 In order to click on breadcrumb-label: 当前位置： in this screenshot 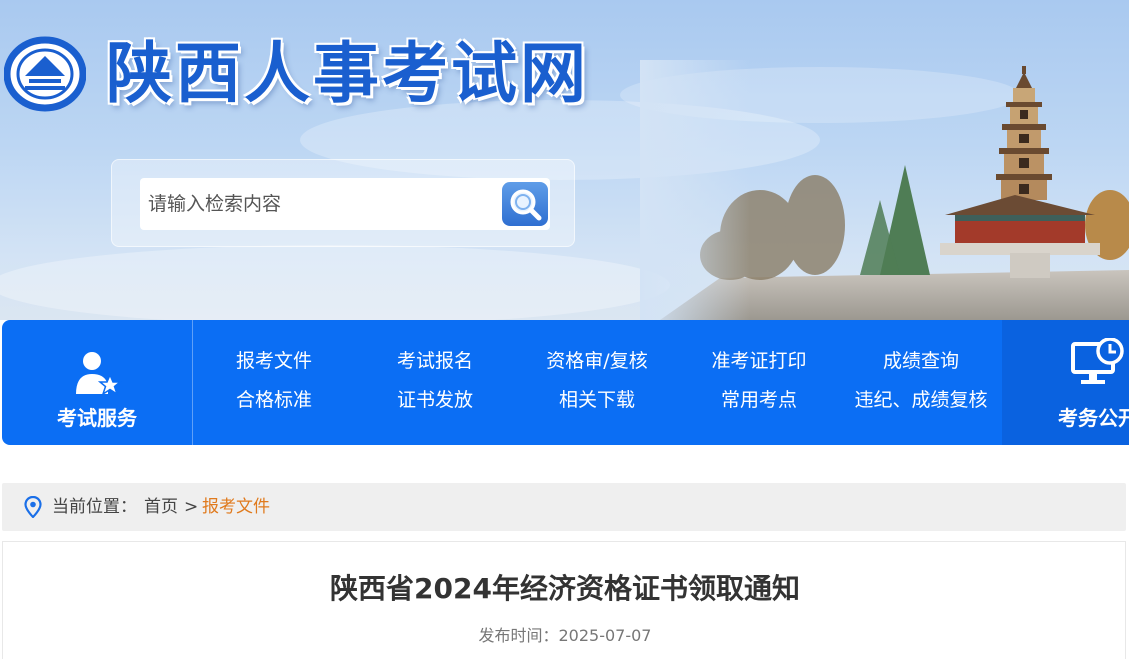, I will do `click(94, 507)`.